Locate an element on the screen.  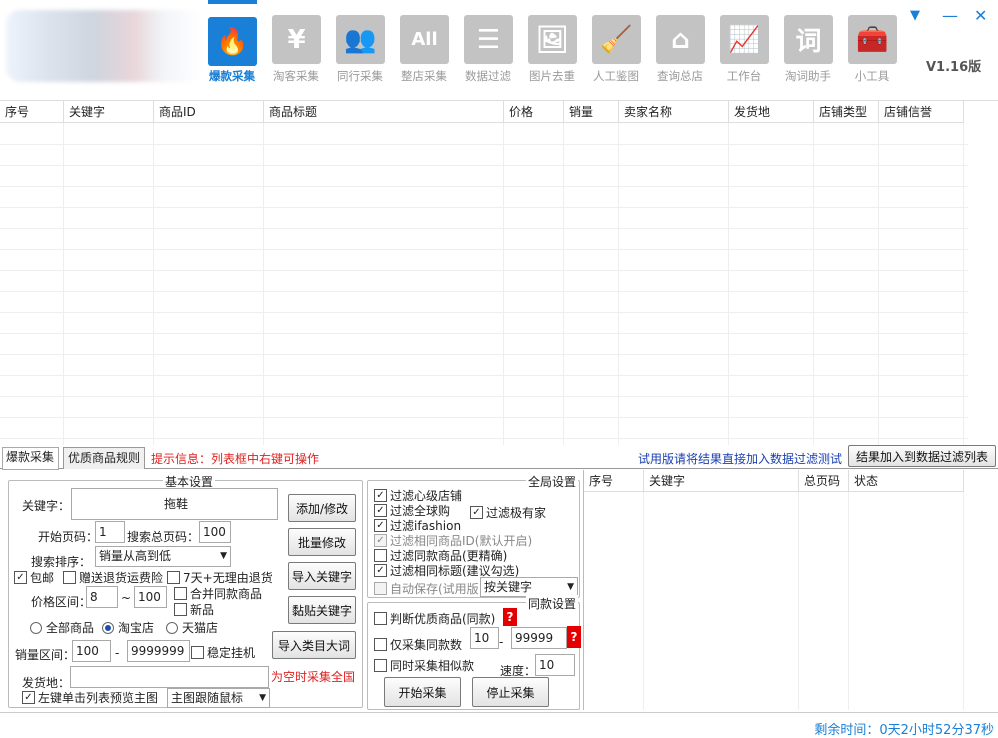
radio-all-label: 全部商品 is located at coordinates (70, 628).